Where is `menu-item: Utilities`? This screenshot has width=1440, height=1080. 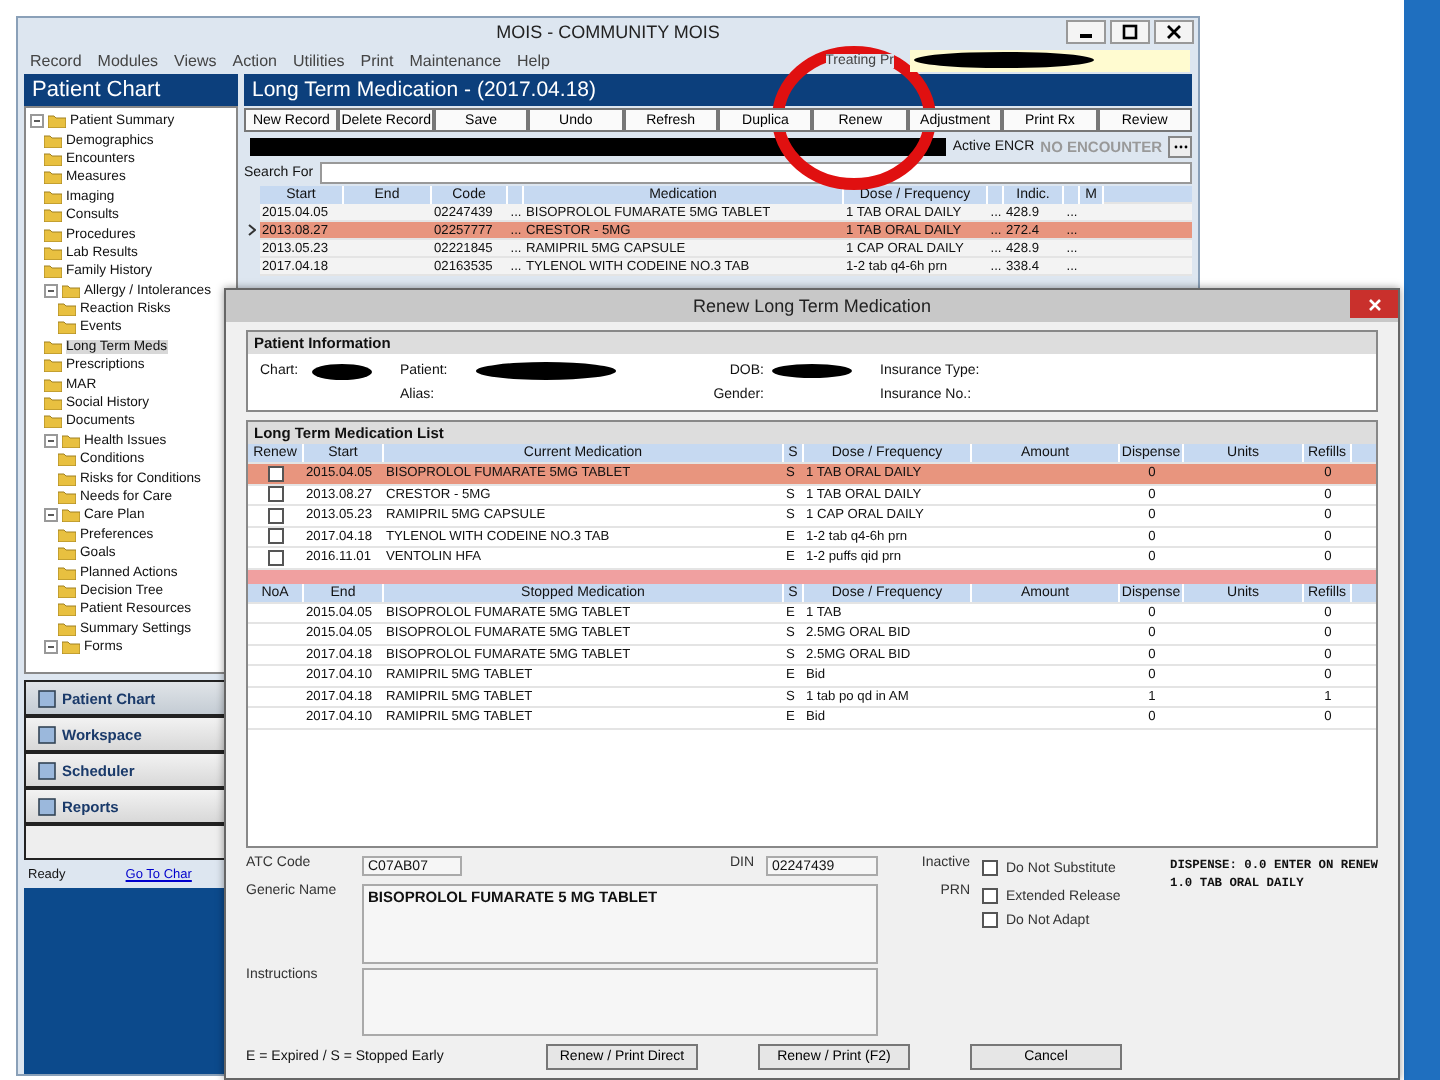 menu-item: Utilities is located at coordinates (318, 60).